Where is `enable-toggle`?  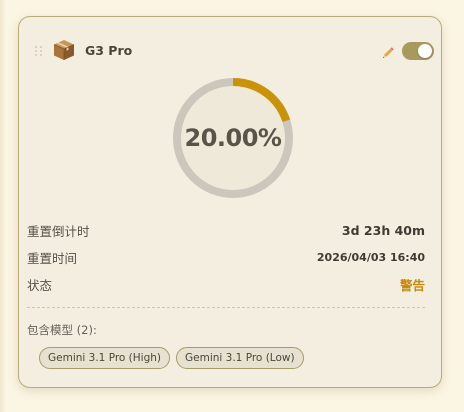 enable-toggle is located at coordinates (418, 51).